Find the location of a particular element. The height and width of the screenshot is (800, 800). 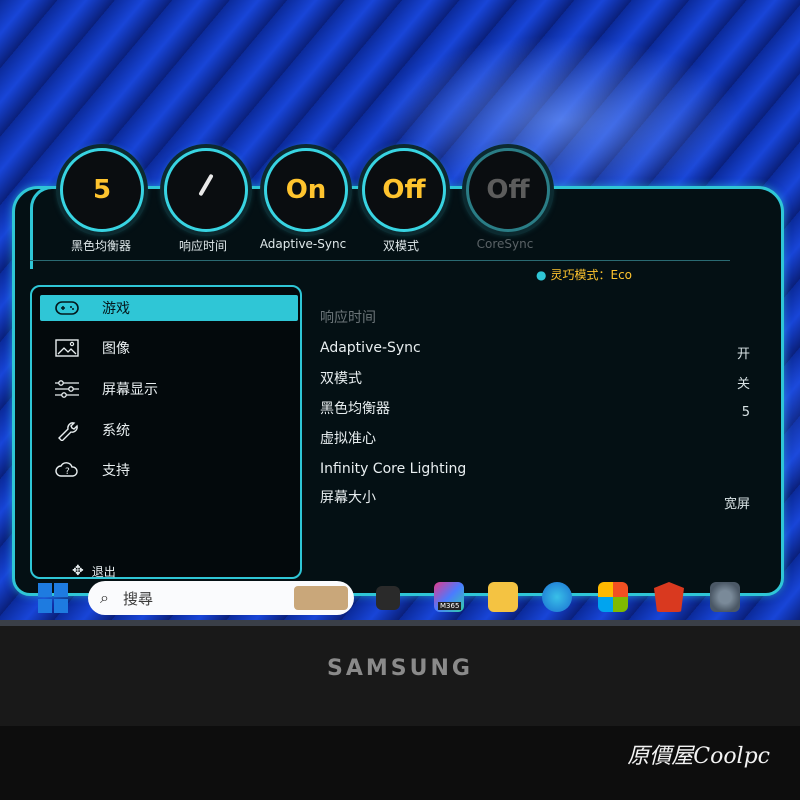

joystick-arrows-icon: ✥ is located at coordinates (78, 571).